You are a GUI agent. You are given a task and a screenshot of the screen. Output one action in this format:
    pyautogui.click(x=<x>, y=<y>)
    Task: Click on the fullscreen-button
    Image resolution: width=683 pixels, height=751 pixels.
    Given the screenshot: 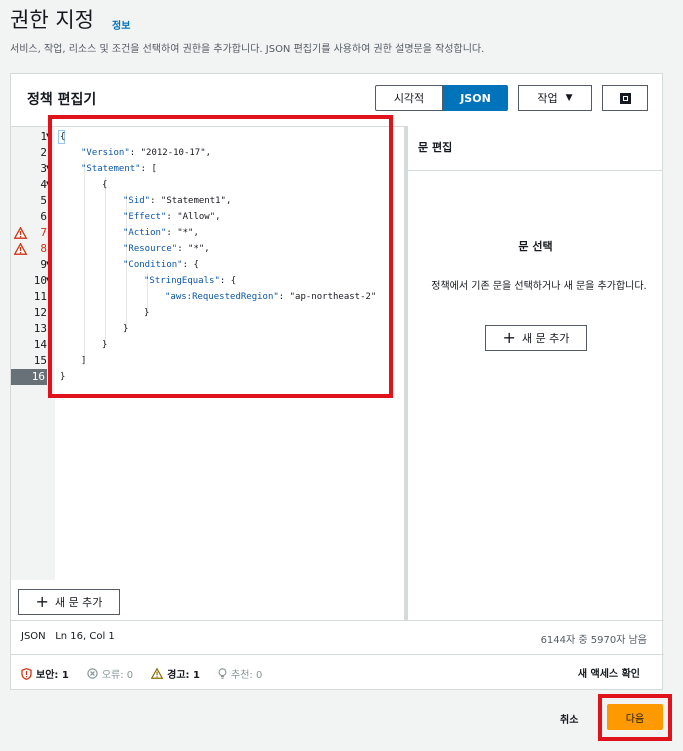 What is the action you would take?
    pyautogui.click(x=625, y=98)
    